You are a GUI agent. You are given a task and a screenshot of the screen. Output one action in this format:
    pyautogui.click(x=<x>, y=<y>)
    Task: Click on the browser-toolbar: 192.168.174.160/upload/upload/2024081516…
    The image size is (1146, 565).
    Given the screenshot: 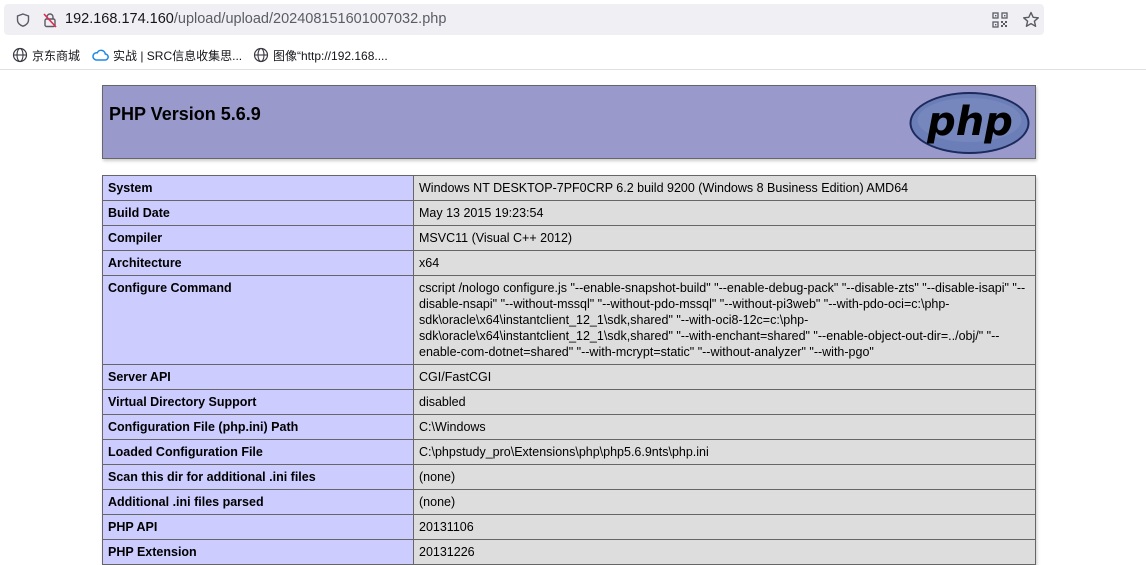 What is the action you would take?
    pyautogui.click(x=573, y=20)
    